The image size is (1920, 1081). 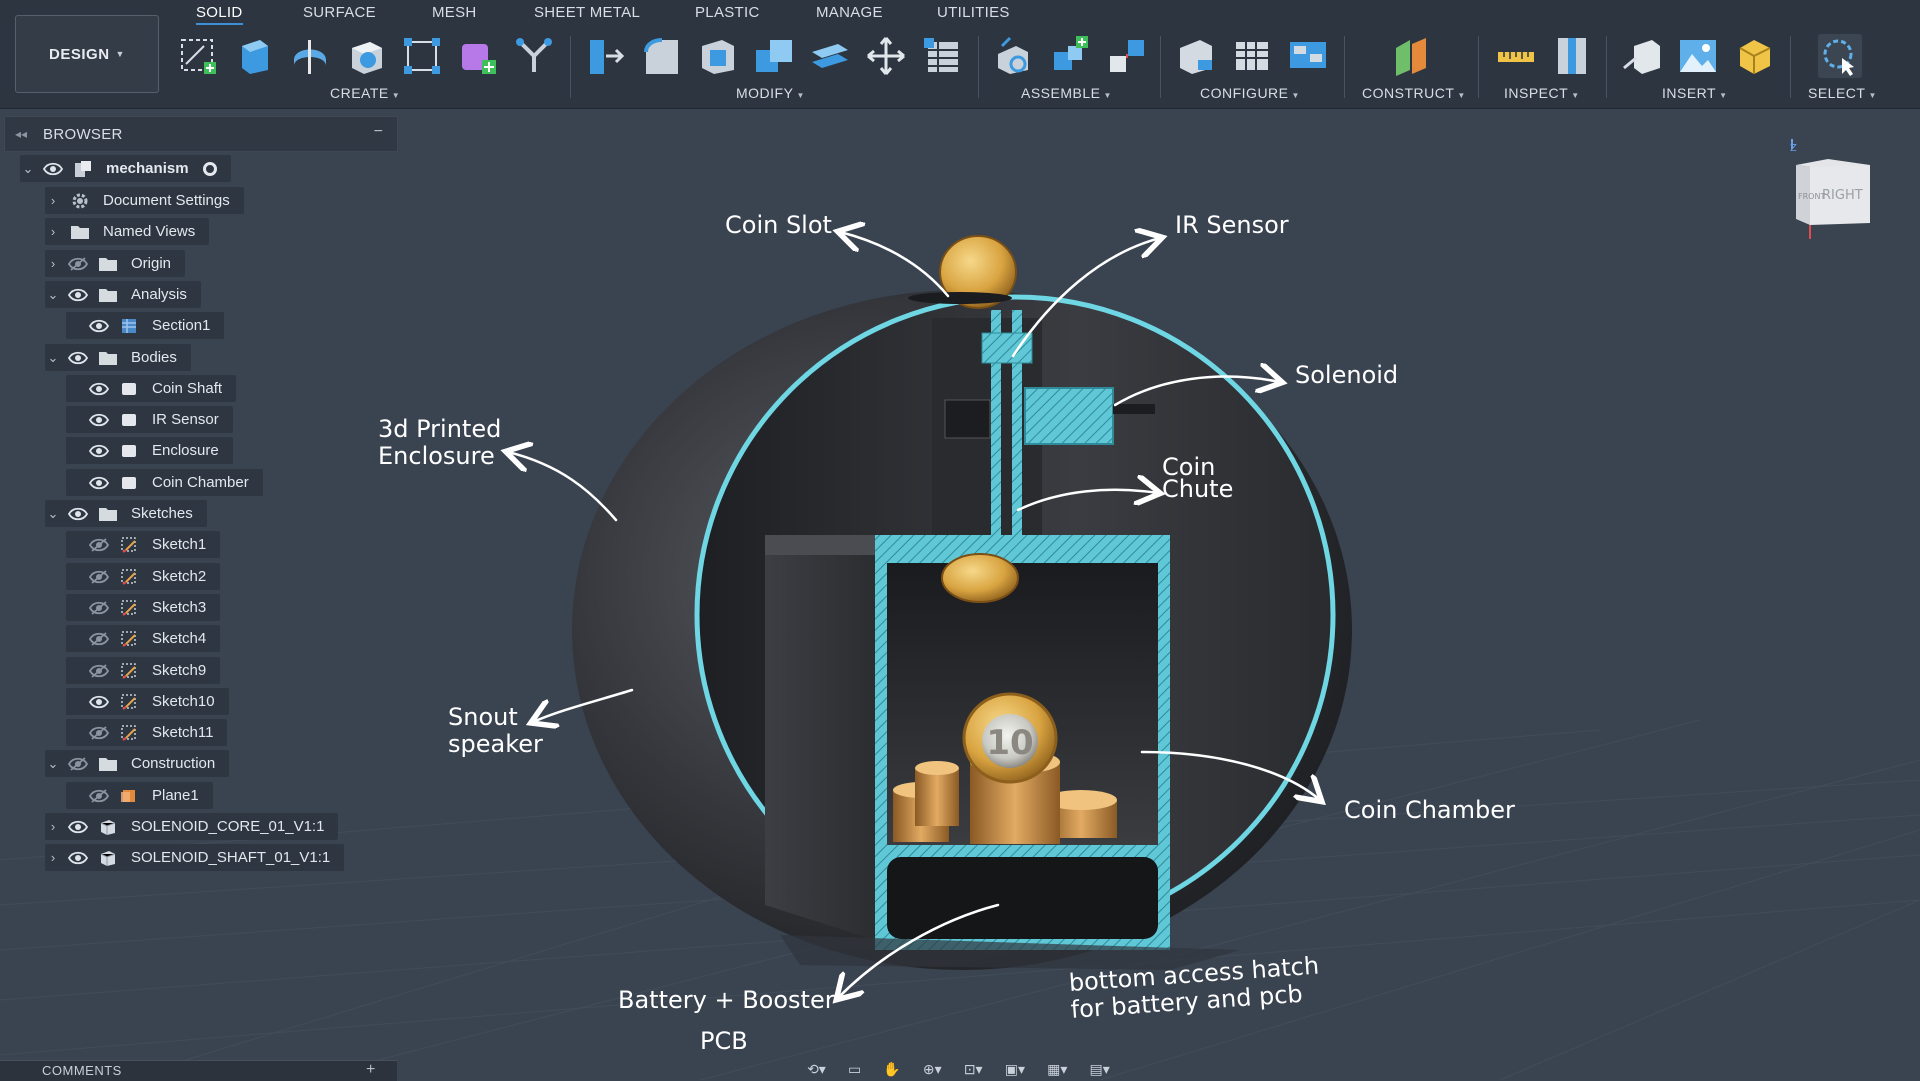 I want to click on configuration-rules-icon, so click(x=1308, y=56).